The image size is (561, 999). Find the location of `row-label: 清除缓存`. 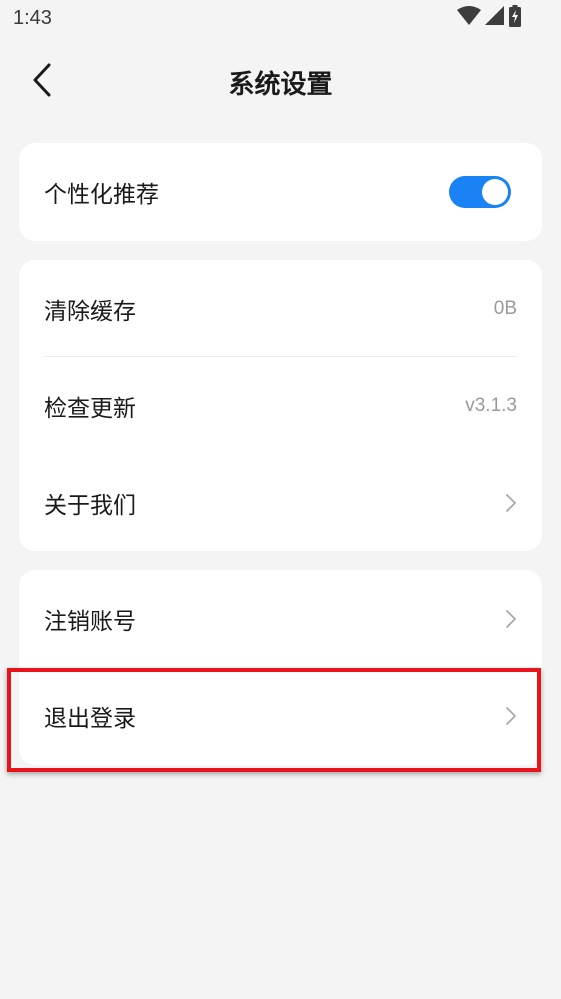

row-label: 清除缓存 is located at coordinates (90, 311).